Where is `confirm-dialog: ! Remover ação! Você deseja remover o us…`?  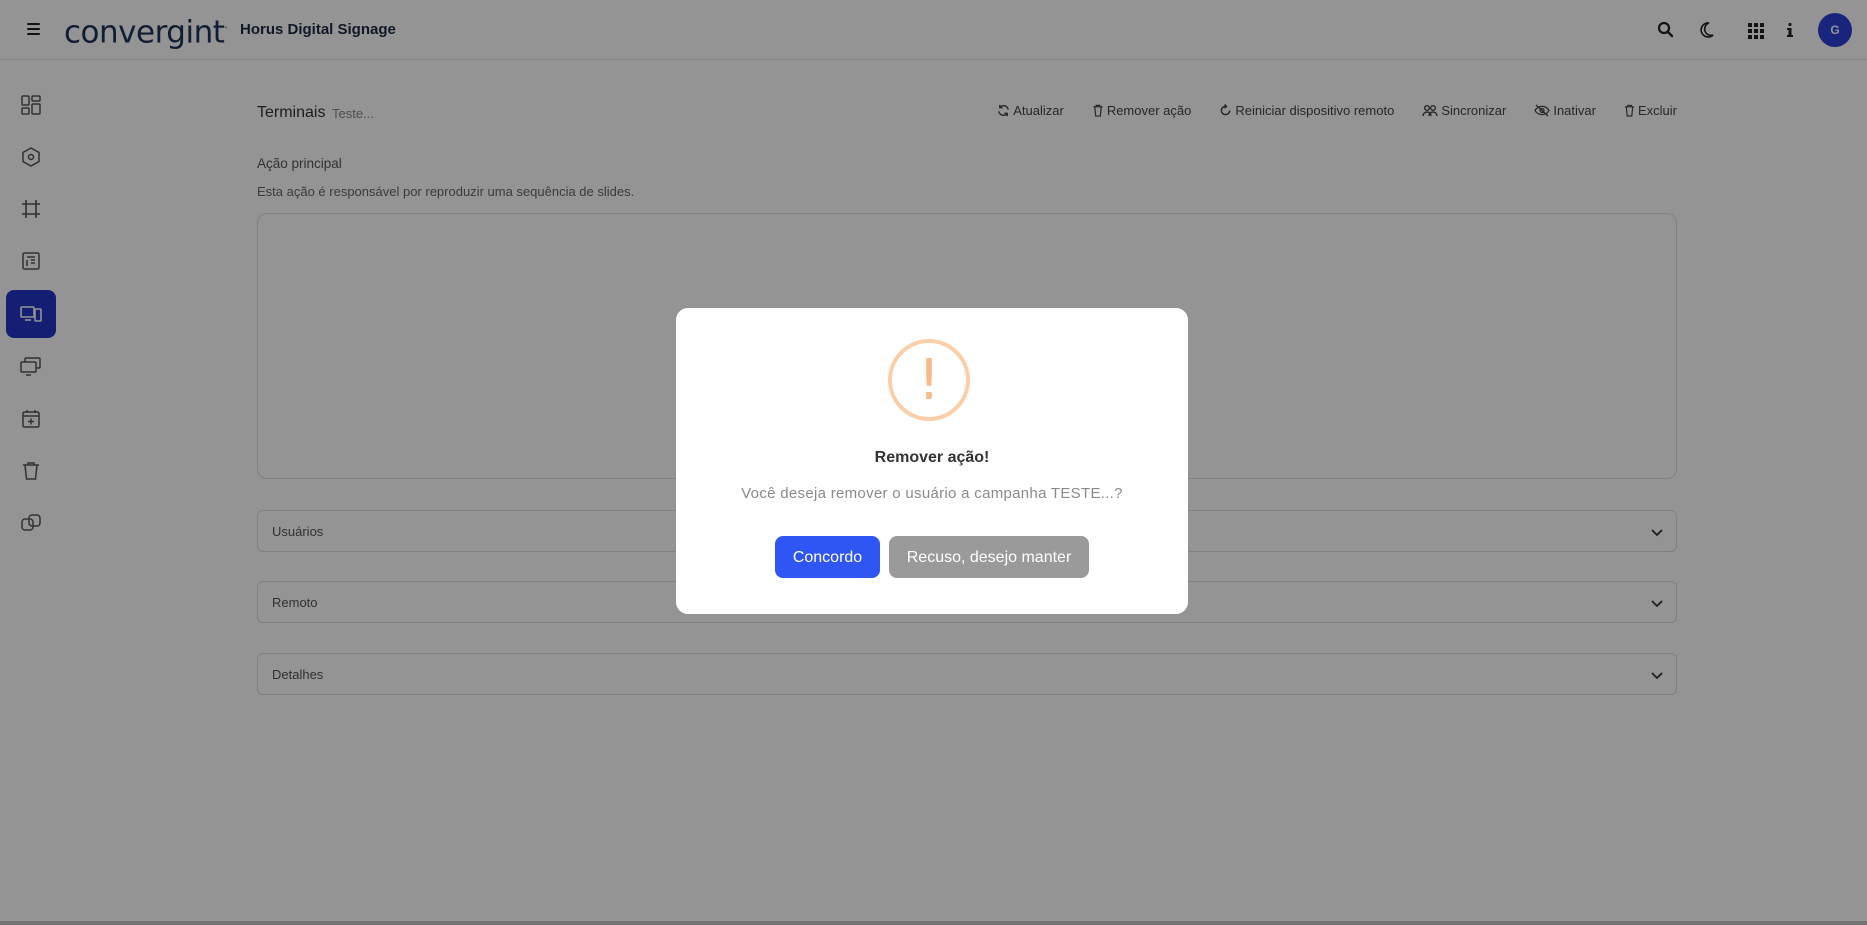
confirm-dialog: ! Remover ação! Você deseja remover o us… is located at coordinates (932, 461).